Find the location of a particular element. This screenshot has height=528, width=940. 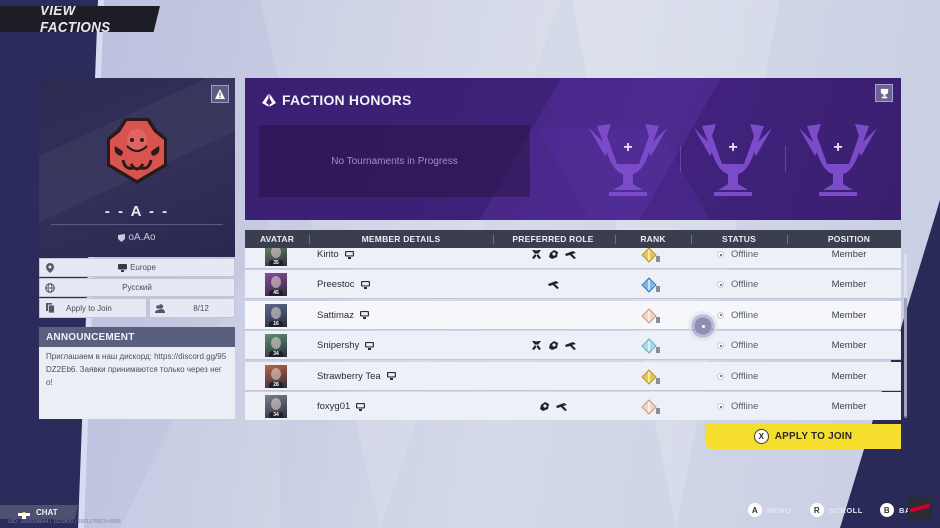

member-details: Preestoc is located at coordinates (343, 284).